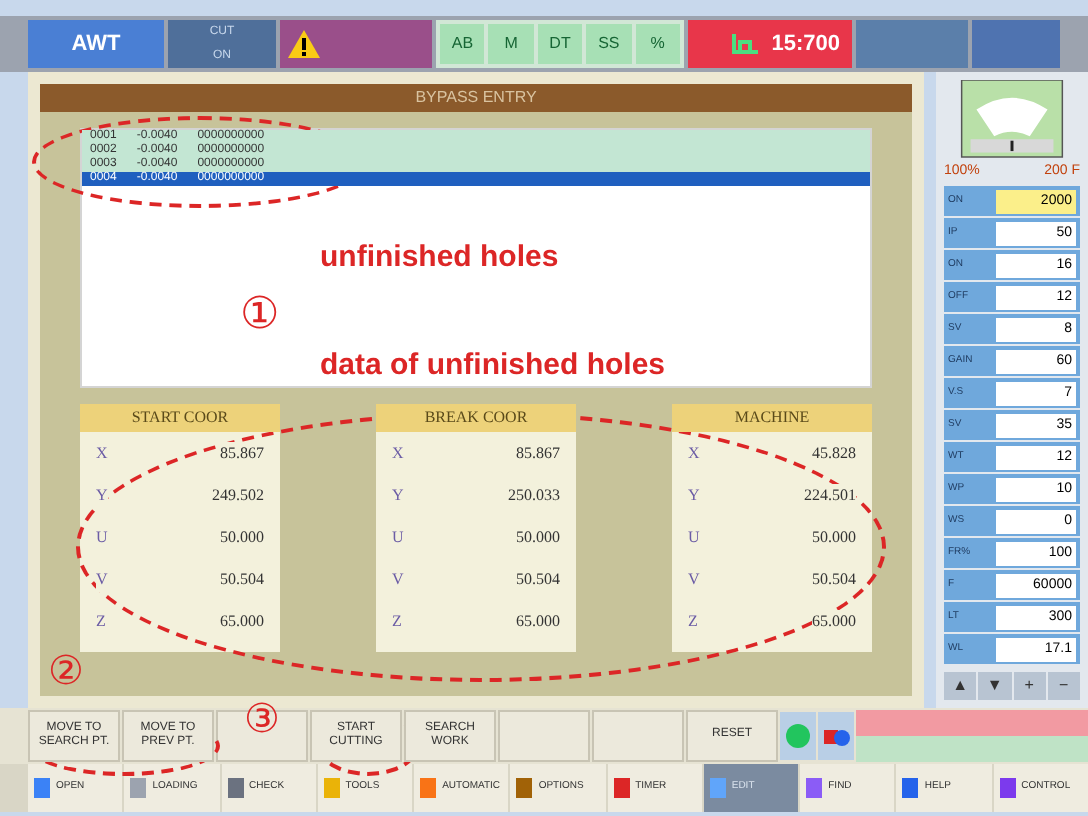 The width and height of the screenshot is (1088, 816). What do you see at coordinates (745, 44) in the screenshot?
I see `machine-icon` at bounding box center [745, 44].